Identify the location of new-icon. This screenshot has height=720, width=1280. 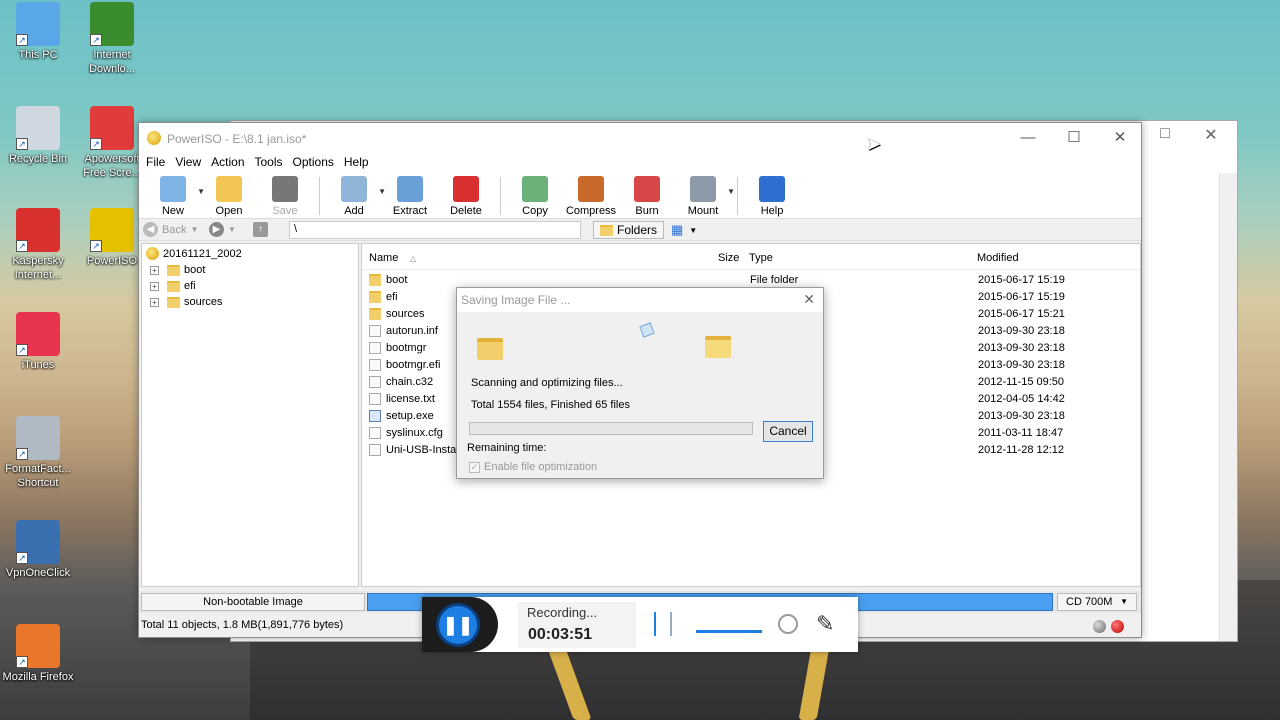
(173, 189).